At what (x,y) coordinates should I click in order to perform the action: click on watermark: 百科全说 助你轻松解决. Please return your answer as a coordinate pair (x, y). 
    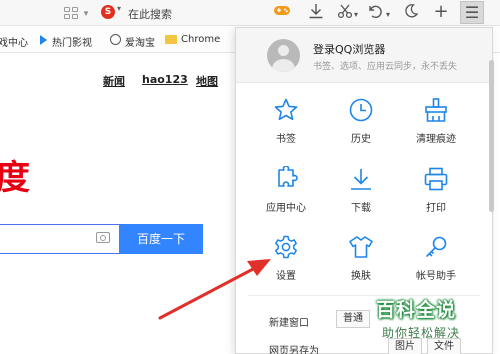
    Looking at the image, I should click on (436, 322).